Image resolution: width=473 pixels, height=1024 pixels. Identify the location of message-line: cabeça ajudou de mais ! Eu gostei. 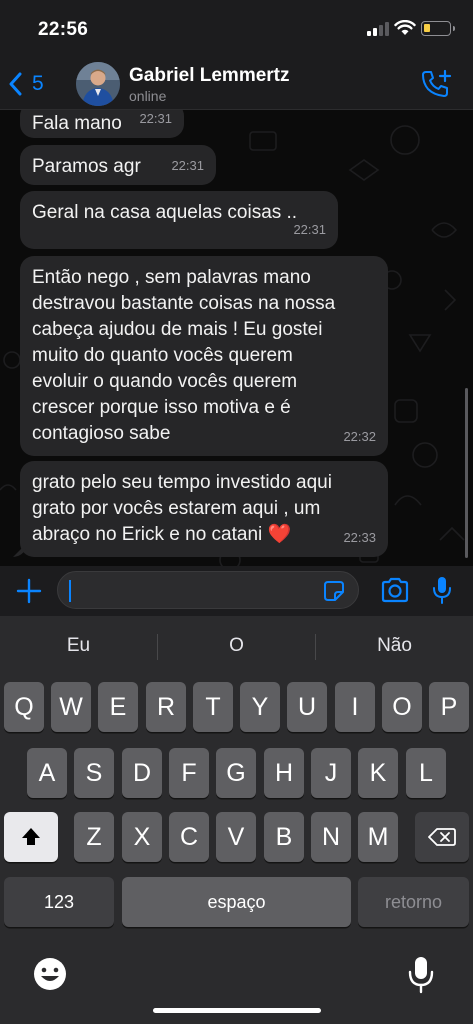
(177, 329).